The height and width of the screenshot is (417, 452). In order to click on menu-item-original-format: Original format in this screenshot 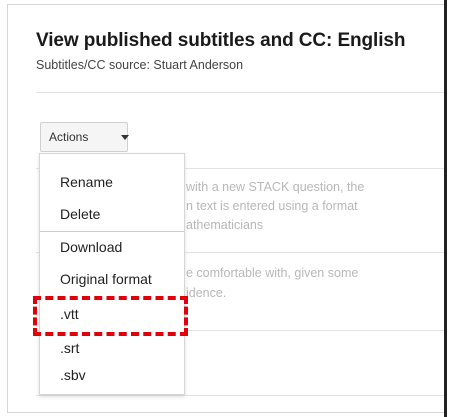, I will do `click(106, 279)`.